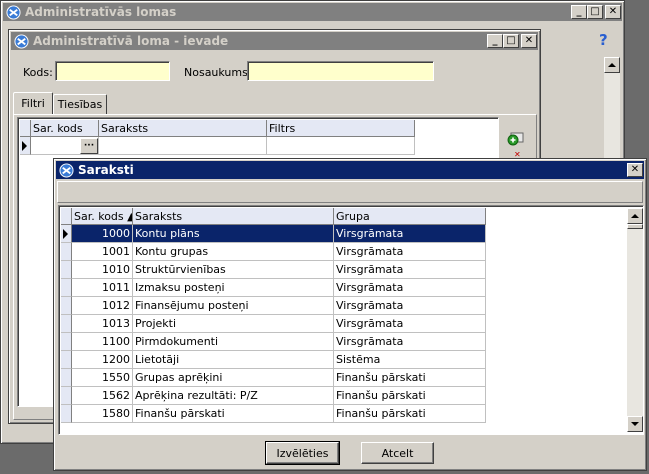 The width and height of the screenshot is (649, 474). Describe the element at coordinates (341, 146) in the screenshot. I see `cell-filtrs-edit` at that location.